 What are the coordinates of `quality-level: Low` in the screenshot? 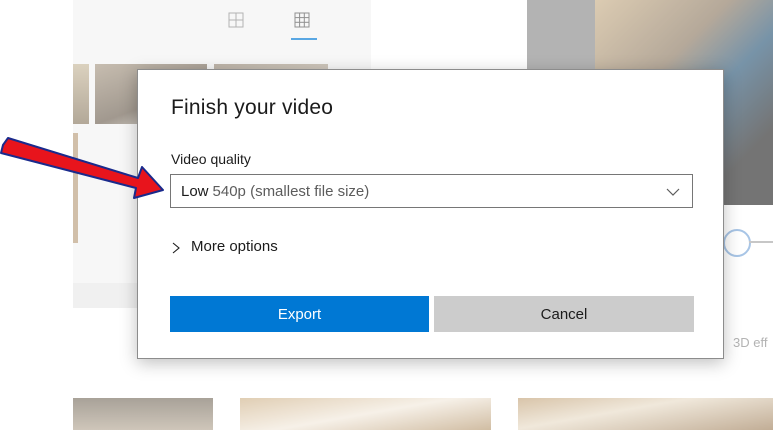 It's located at (195, 191).